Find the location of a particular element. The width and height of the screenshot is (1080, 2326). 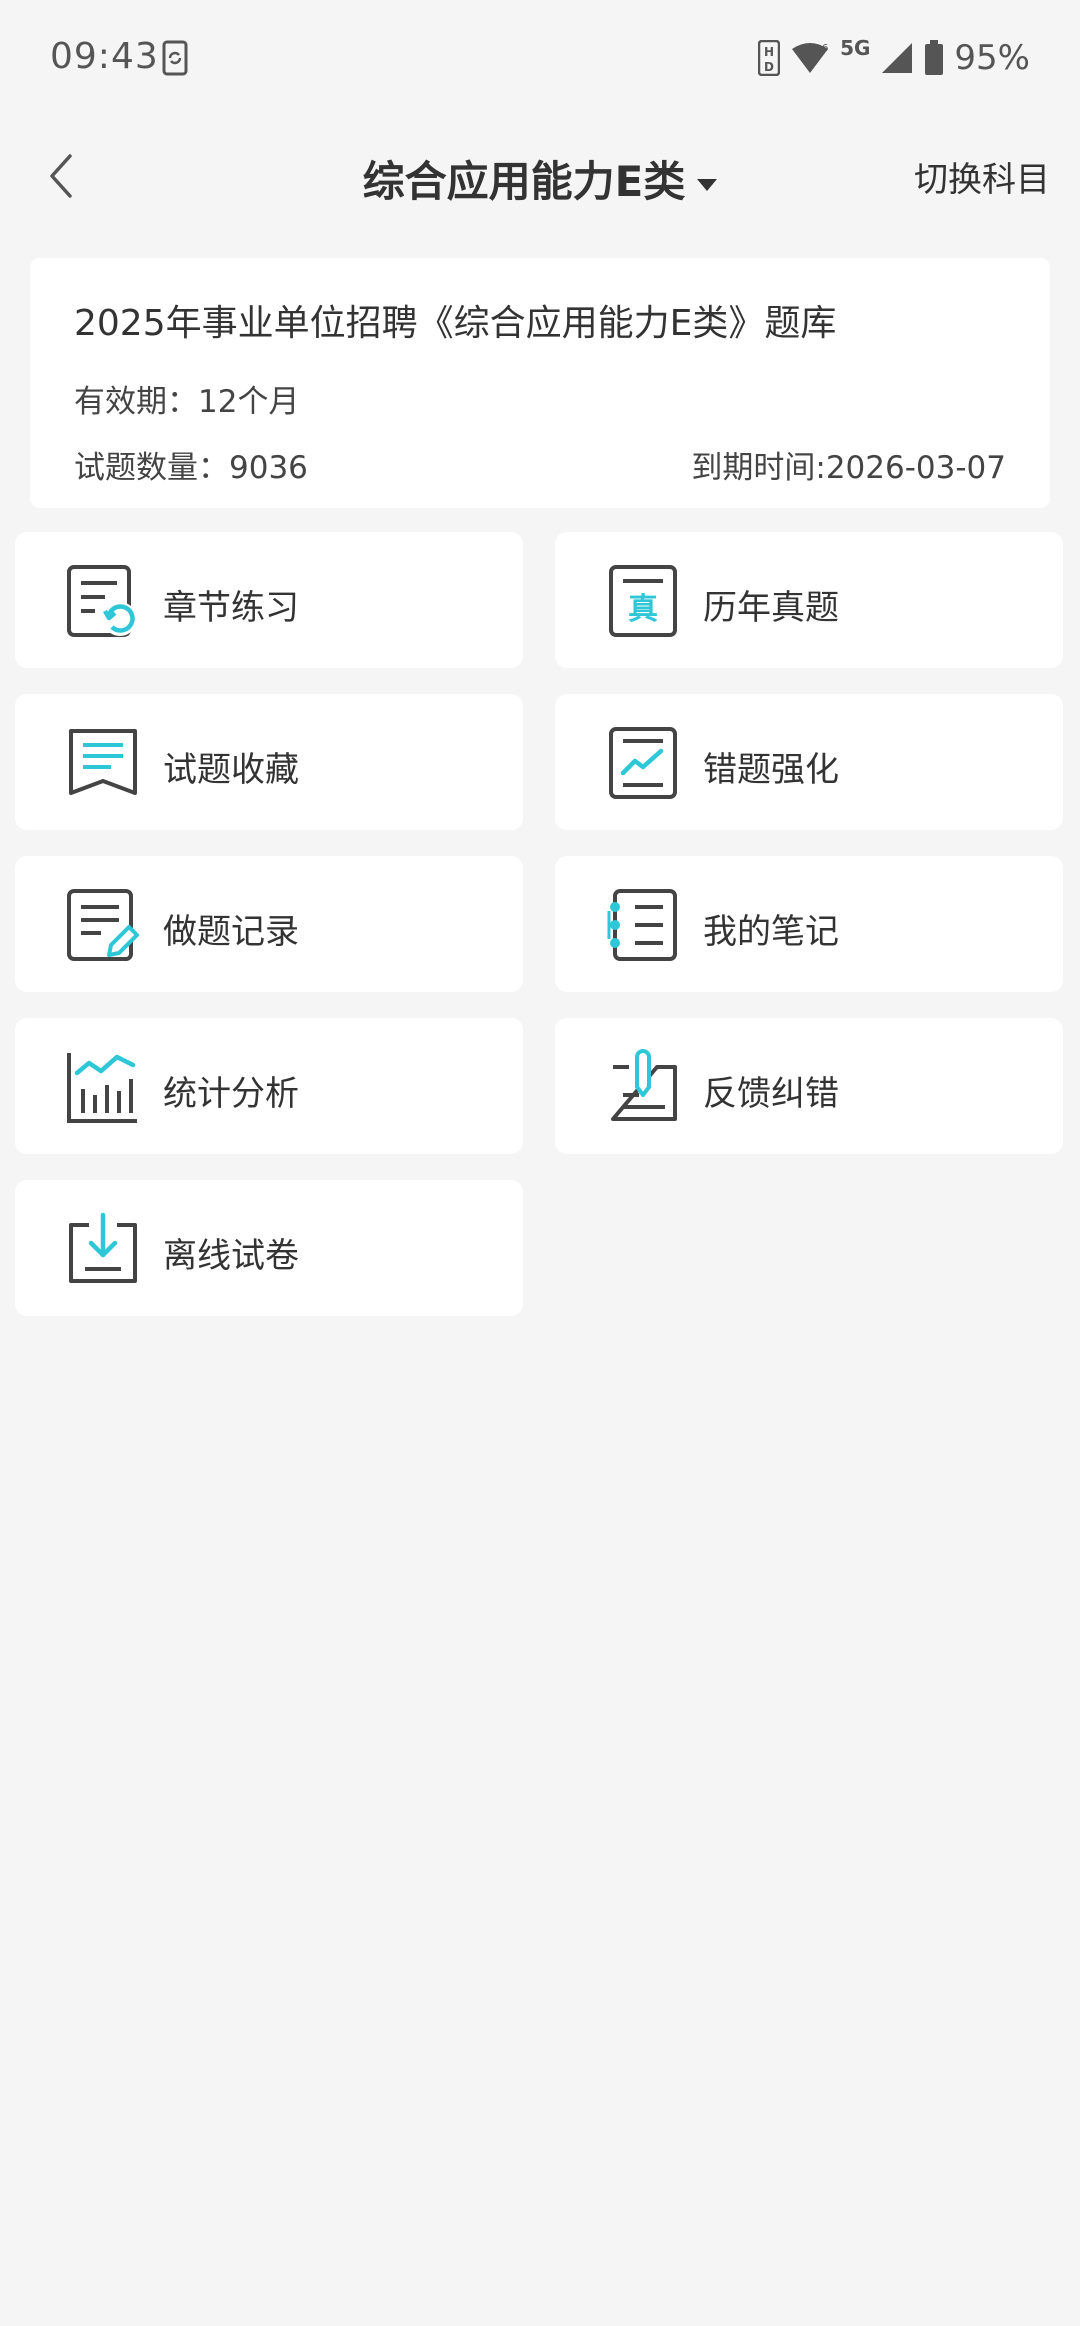

menu-label: 试题收藏 is located at coordinates (231, 770).